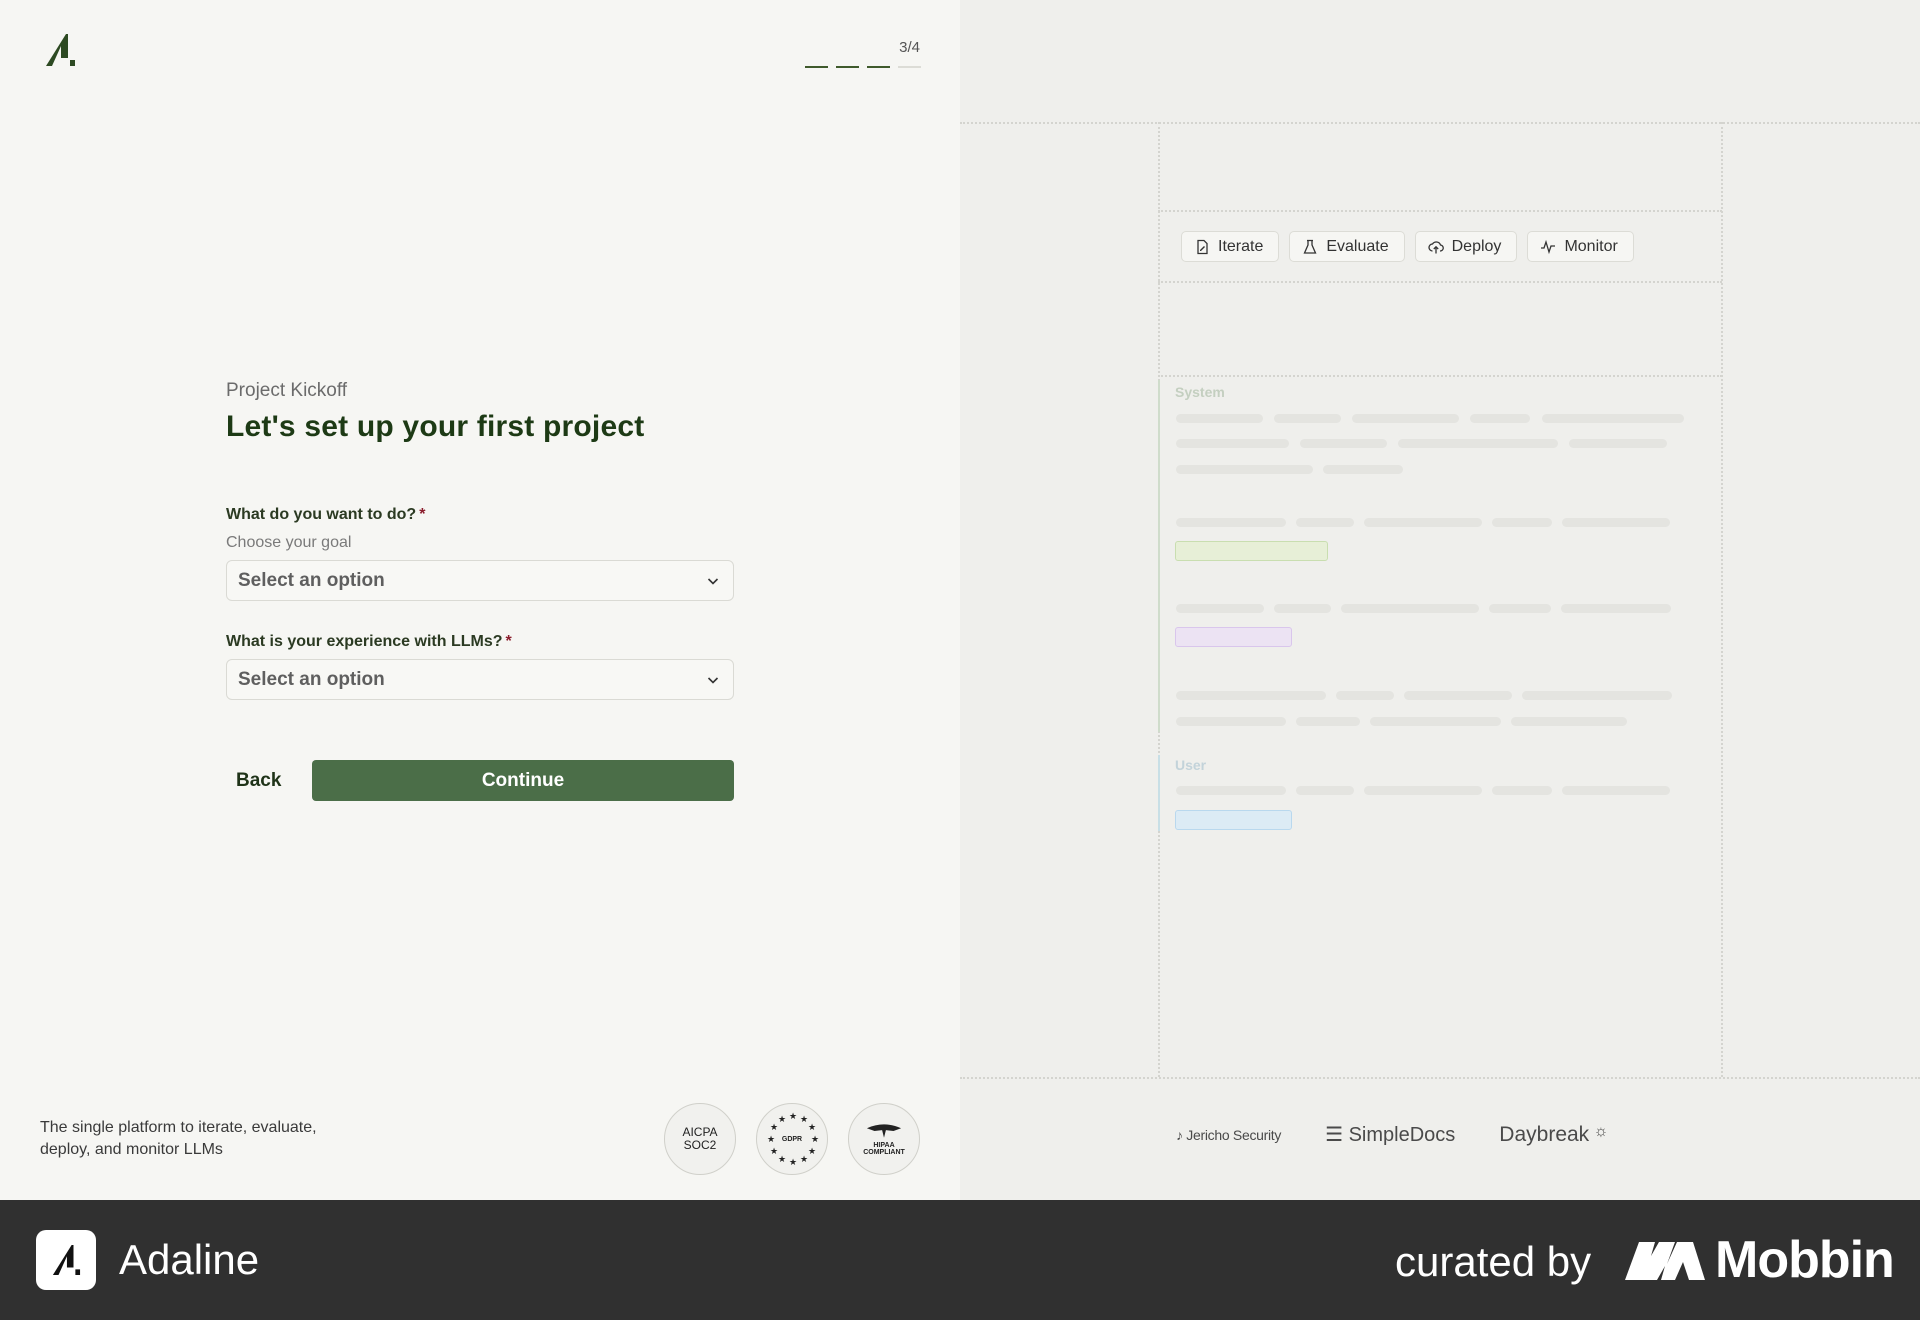  Describe the element at coordinates (1241, 246) in the screenshot. I see `tab-iterate-label: Iterate` at that location.